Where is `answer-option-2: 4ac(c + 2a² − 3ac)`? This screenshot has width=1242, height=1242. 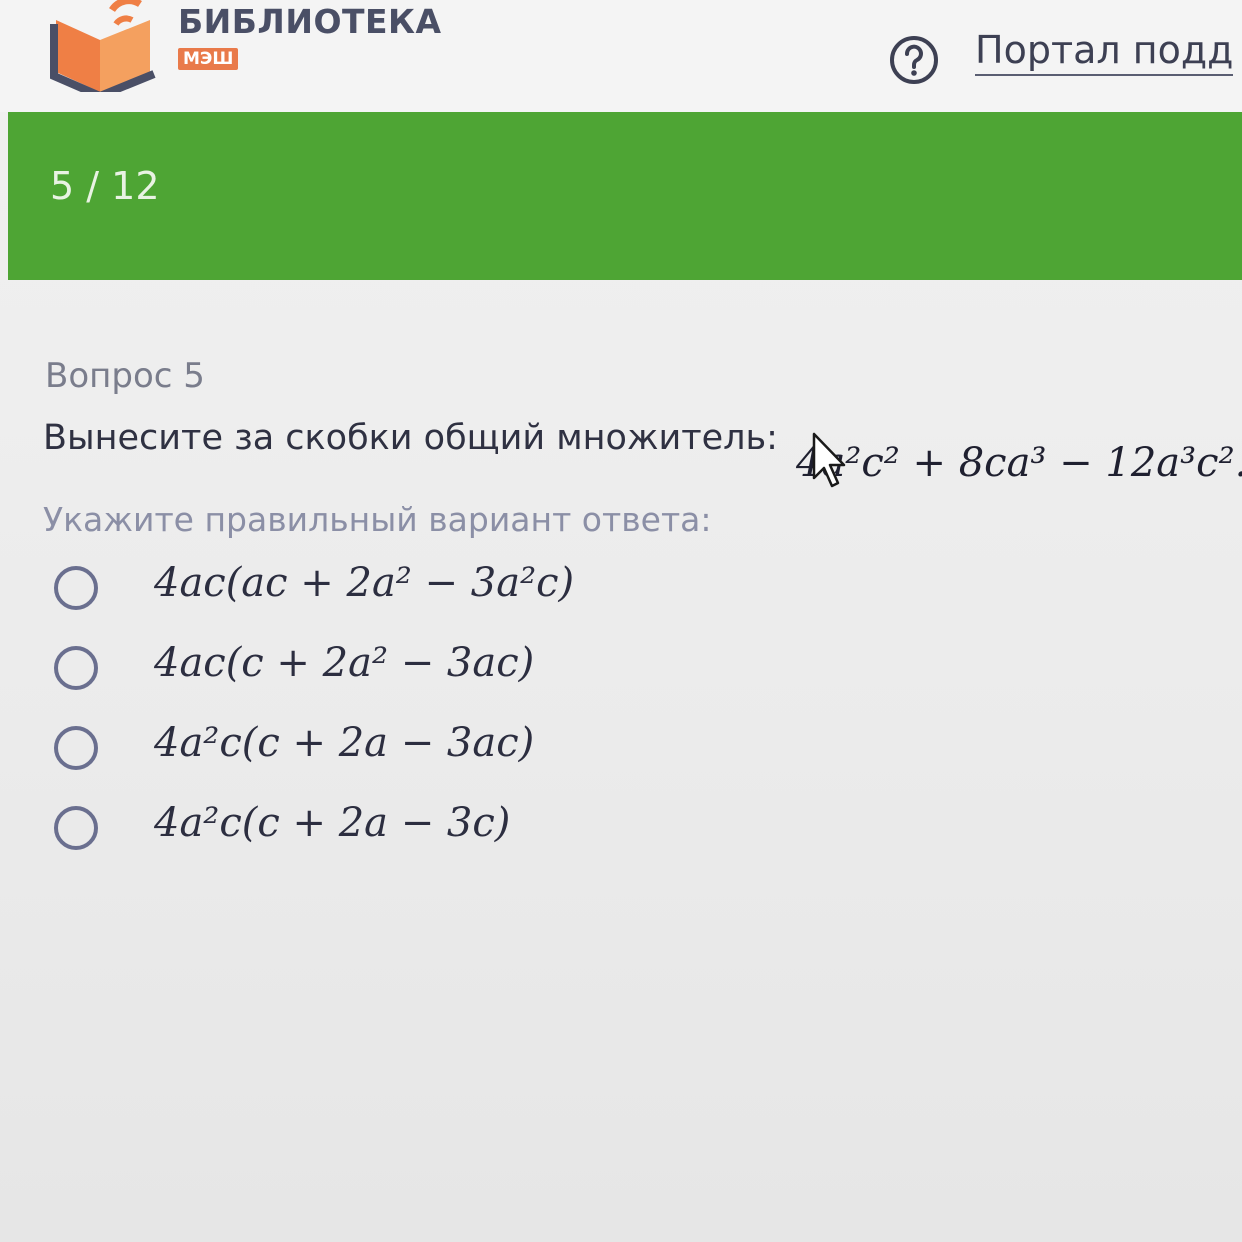
answer-option-2: 4ac(c + 2a² − 3ac) is located at coordinates (400, 670).